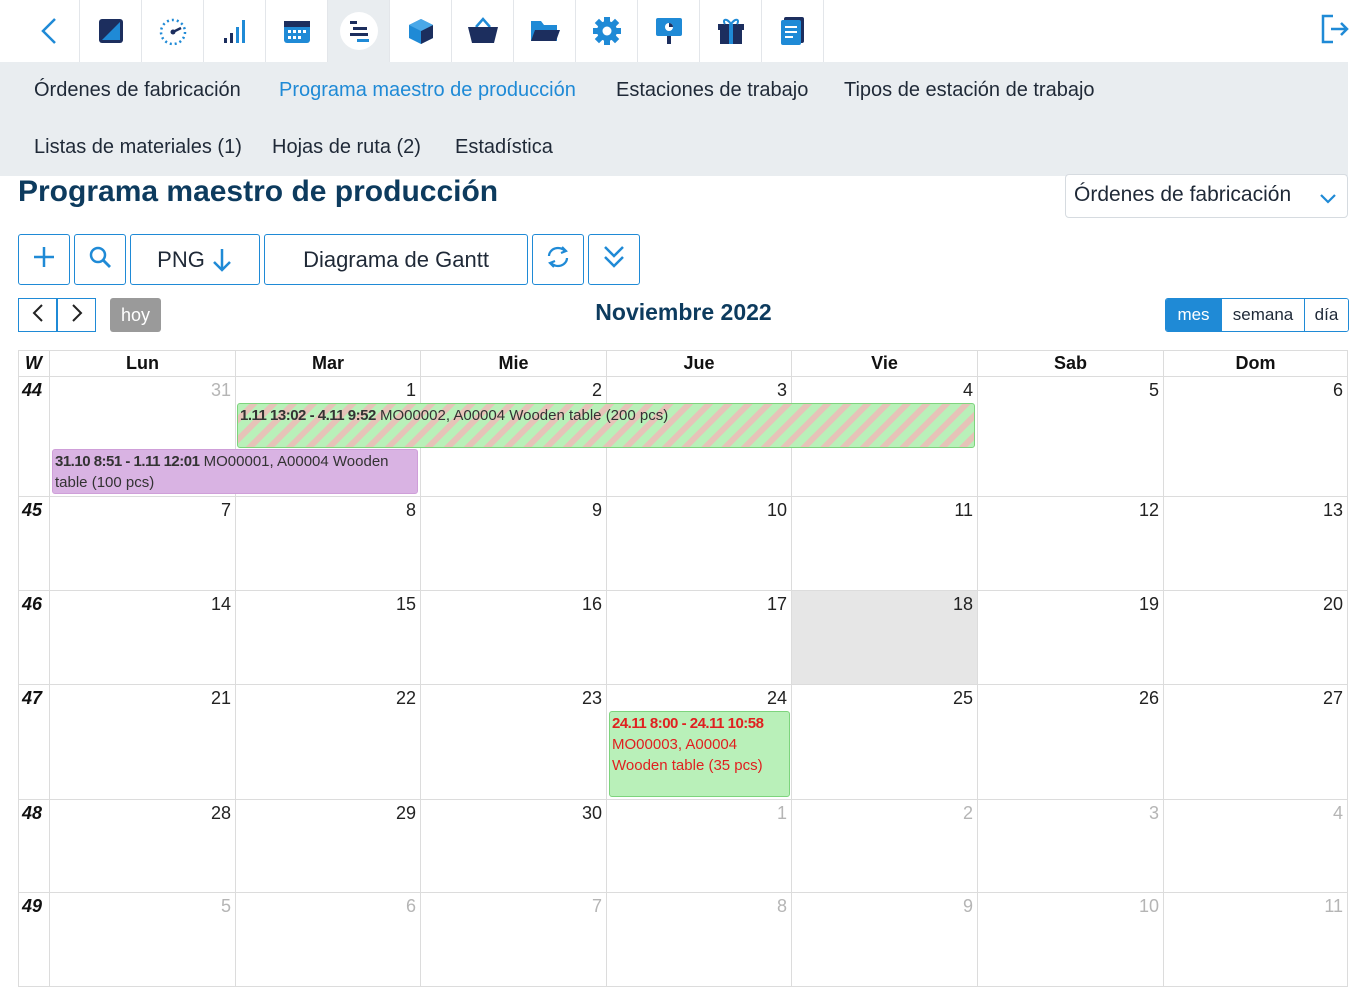  What do you see at coordinates (143, 846) in the screenshot?
I see `day-cell: 28` at bounding box center [143, 846].